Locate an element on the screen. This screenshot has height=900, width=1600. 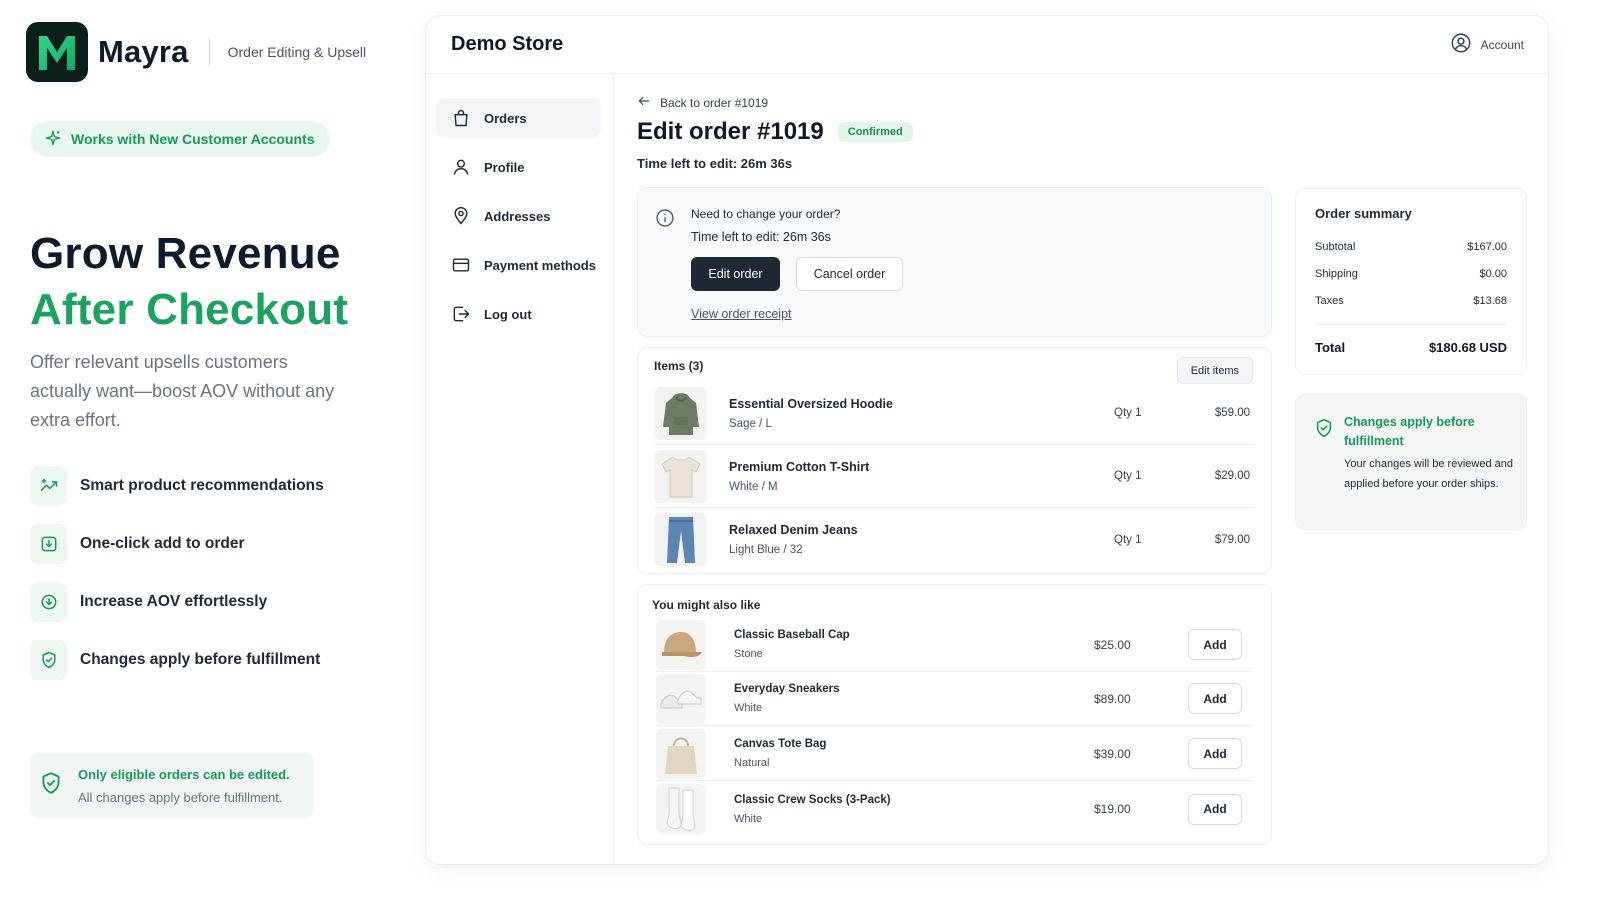
cancel-order-button: Cancel order is located at coordinates (849, 274).